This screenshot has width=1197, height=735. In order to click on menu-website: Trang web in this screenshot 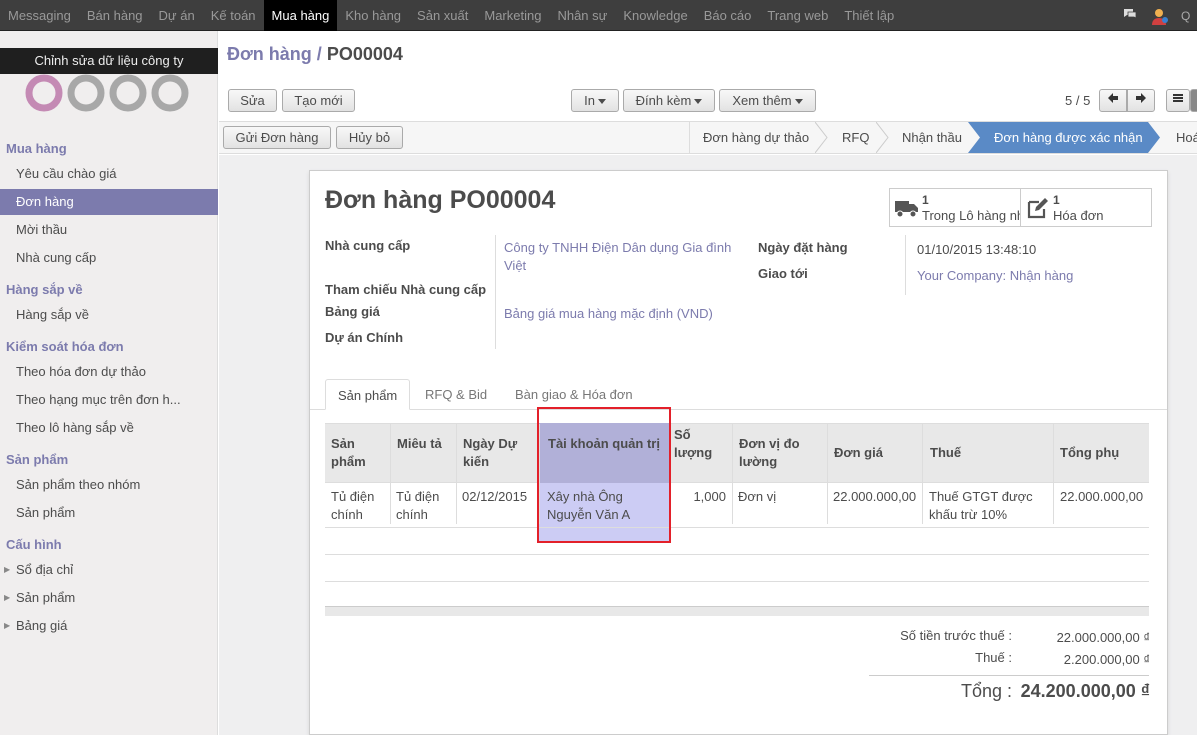, I will do `click(797, 15)`.